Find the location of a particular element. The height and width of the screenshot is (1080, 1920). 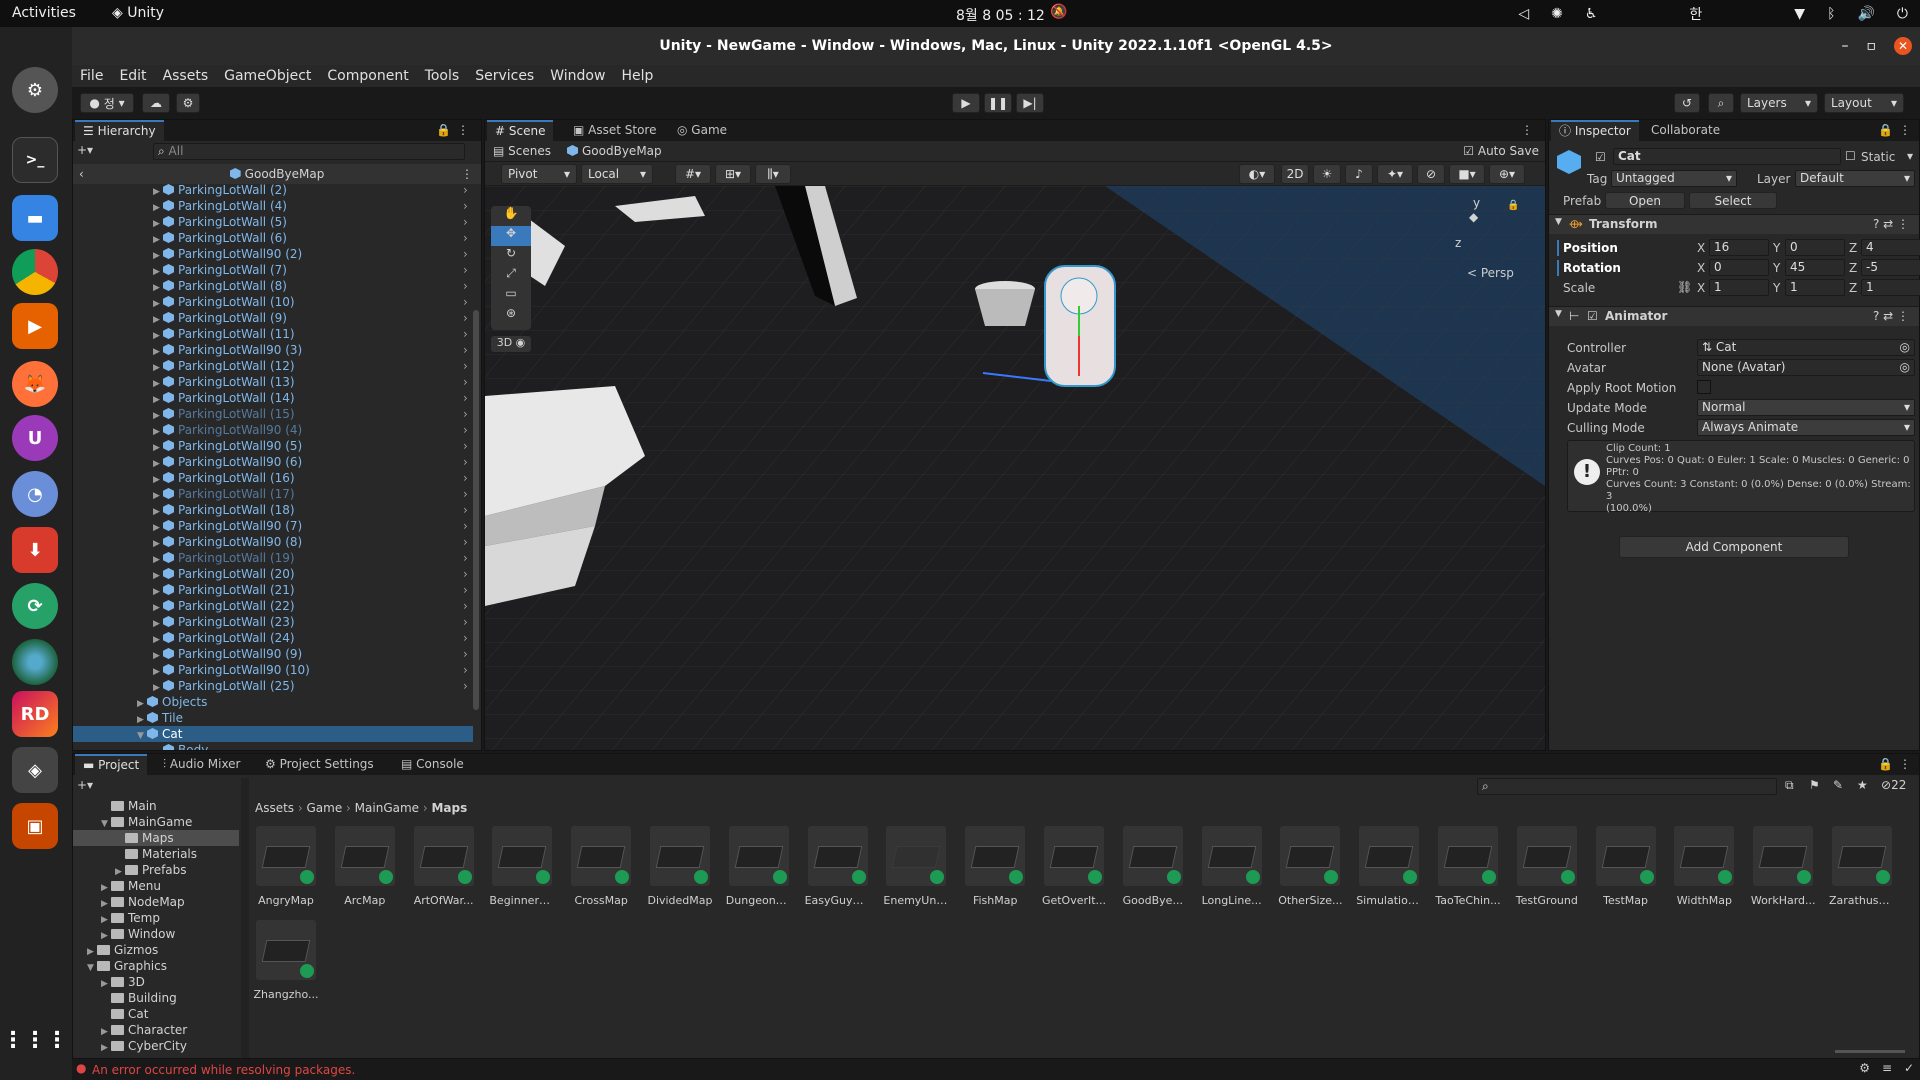

search-button: ⌕ is located at coordinates (1721, 103).